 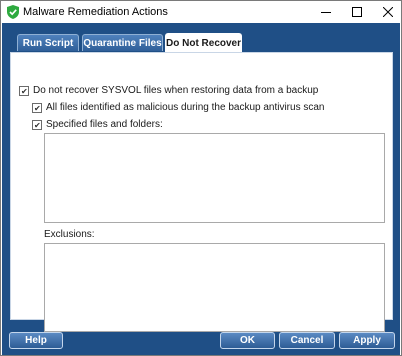 What do you see at coordinates (201, 12) in the screenshot?
I see `title-bar: Malware Remediation Actions` at bounding box center [201, 12].